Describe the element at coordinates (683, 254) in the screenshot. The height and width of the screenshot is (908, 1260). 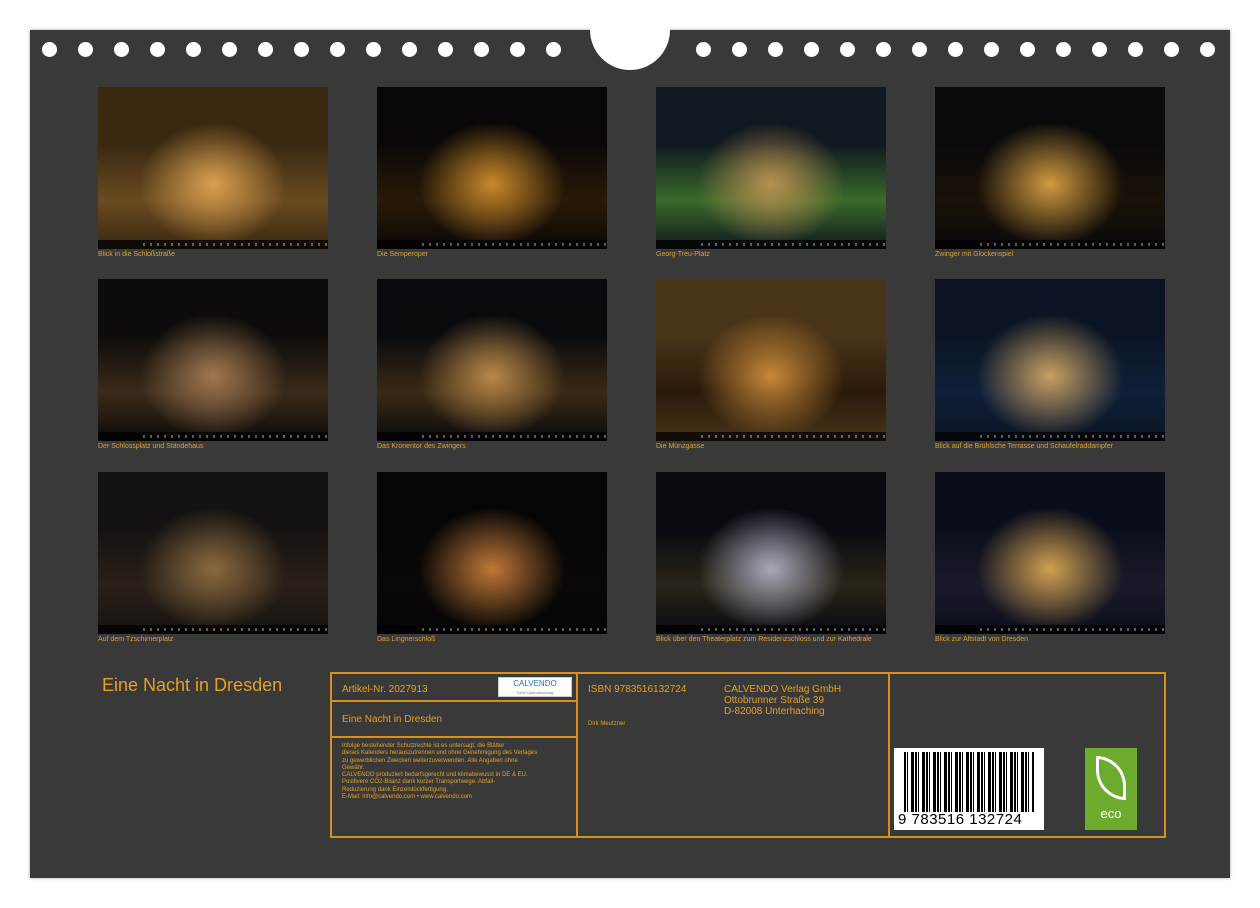
I see `photo-caption: Georg-Treu-Platz` at that location.